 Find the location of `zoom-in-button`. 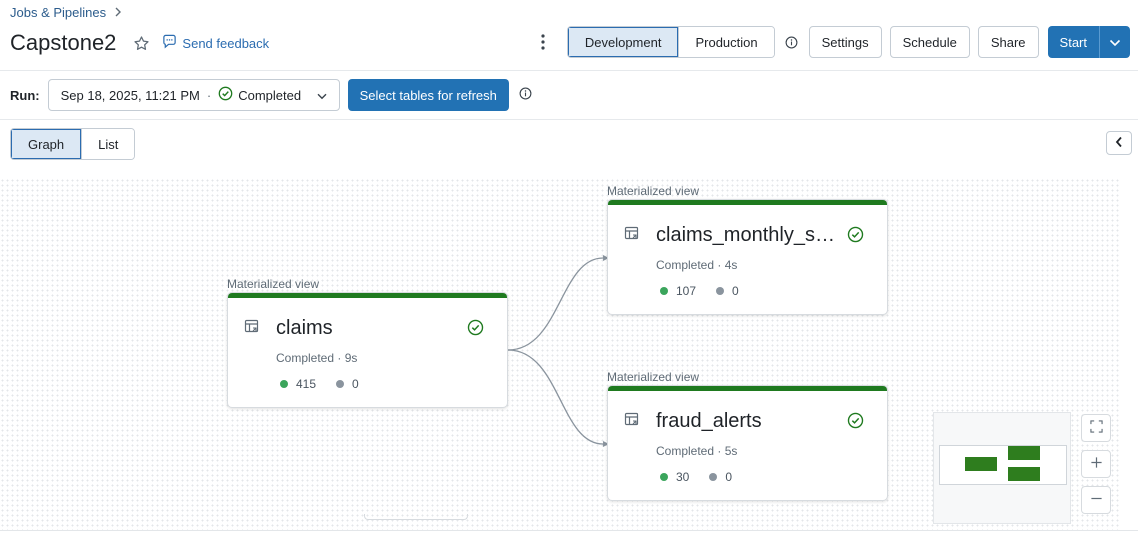

zoom-in-button is located at coordinates (1096, 464).